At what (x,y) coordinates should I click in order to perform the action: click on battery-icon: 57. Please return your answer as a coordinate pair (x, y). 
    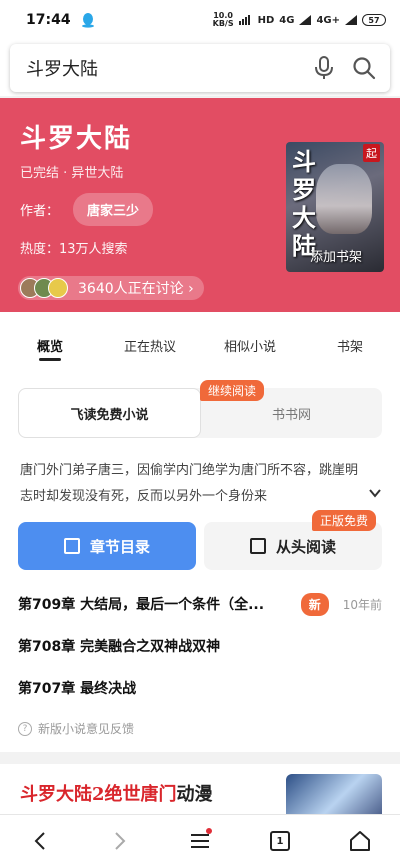
    Looking at the image, I should click on (374, 20).